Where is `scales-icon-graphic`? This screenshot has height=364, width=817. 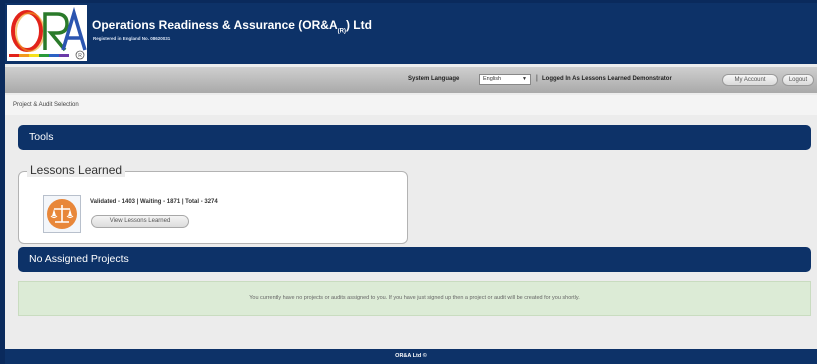
scales-icon-graphic is located at coordinates (62, 214).